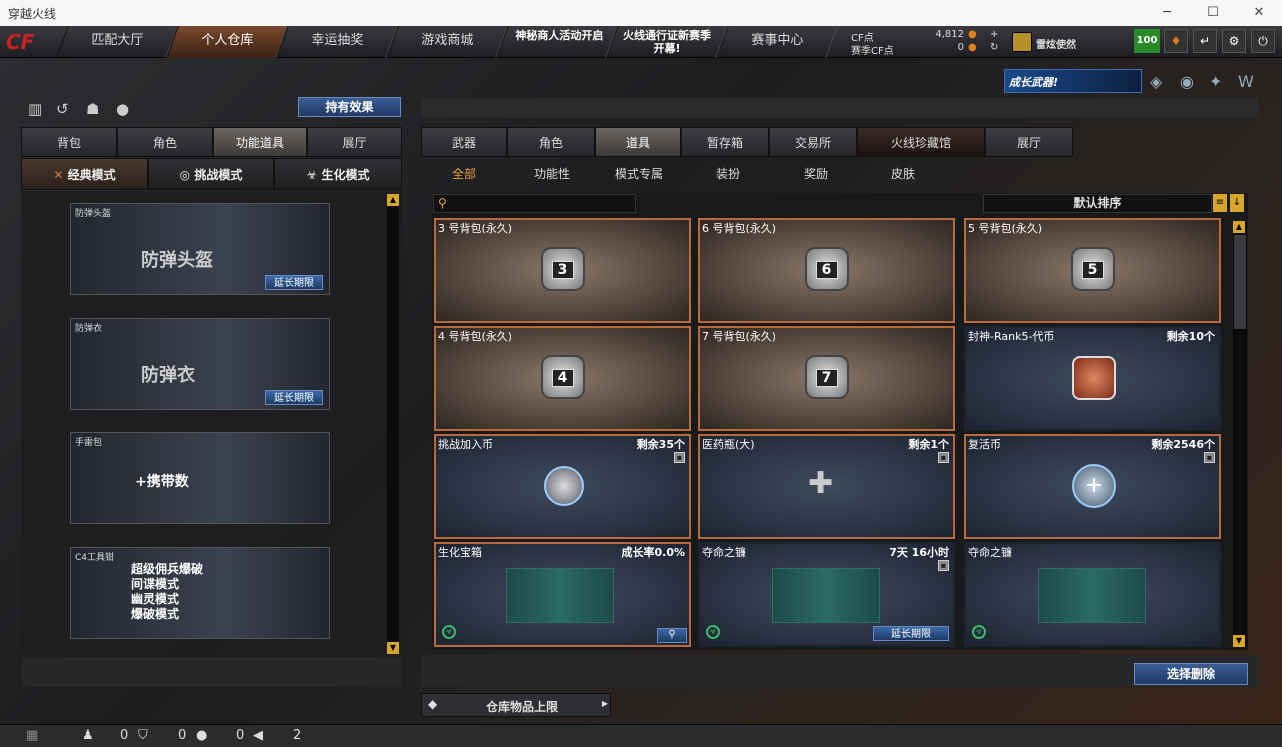 The image size is (1282, 747). I want to click on scroll-thumb, so click(1240, 282).